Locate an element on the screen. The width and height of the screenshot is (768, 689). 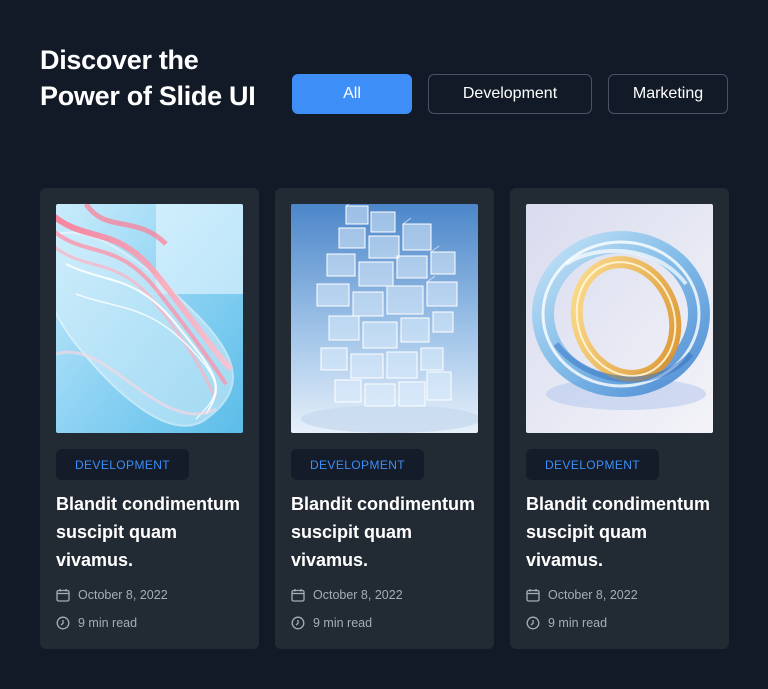
filter-marketing-button: Marketing is located at coordinates (668, 94).